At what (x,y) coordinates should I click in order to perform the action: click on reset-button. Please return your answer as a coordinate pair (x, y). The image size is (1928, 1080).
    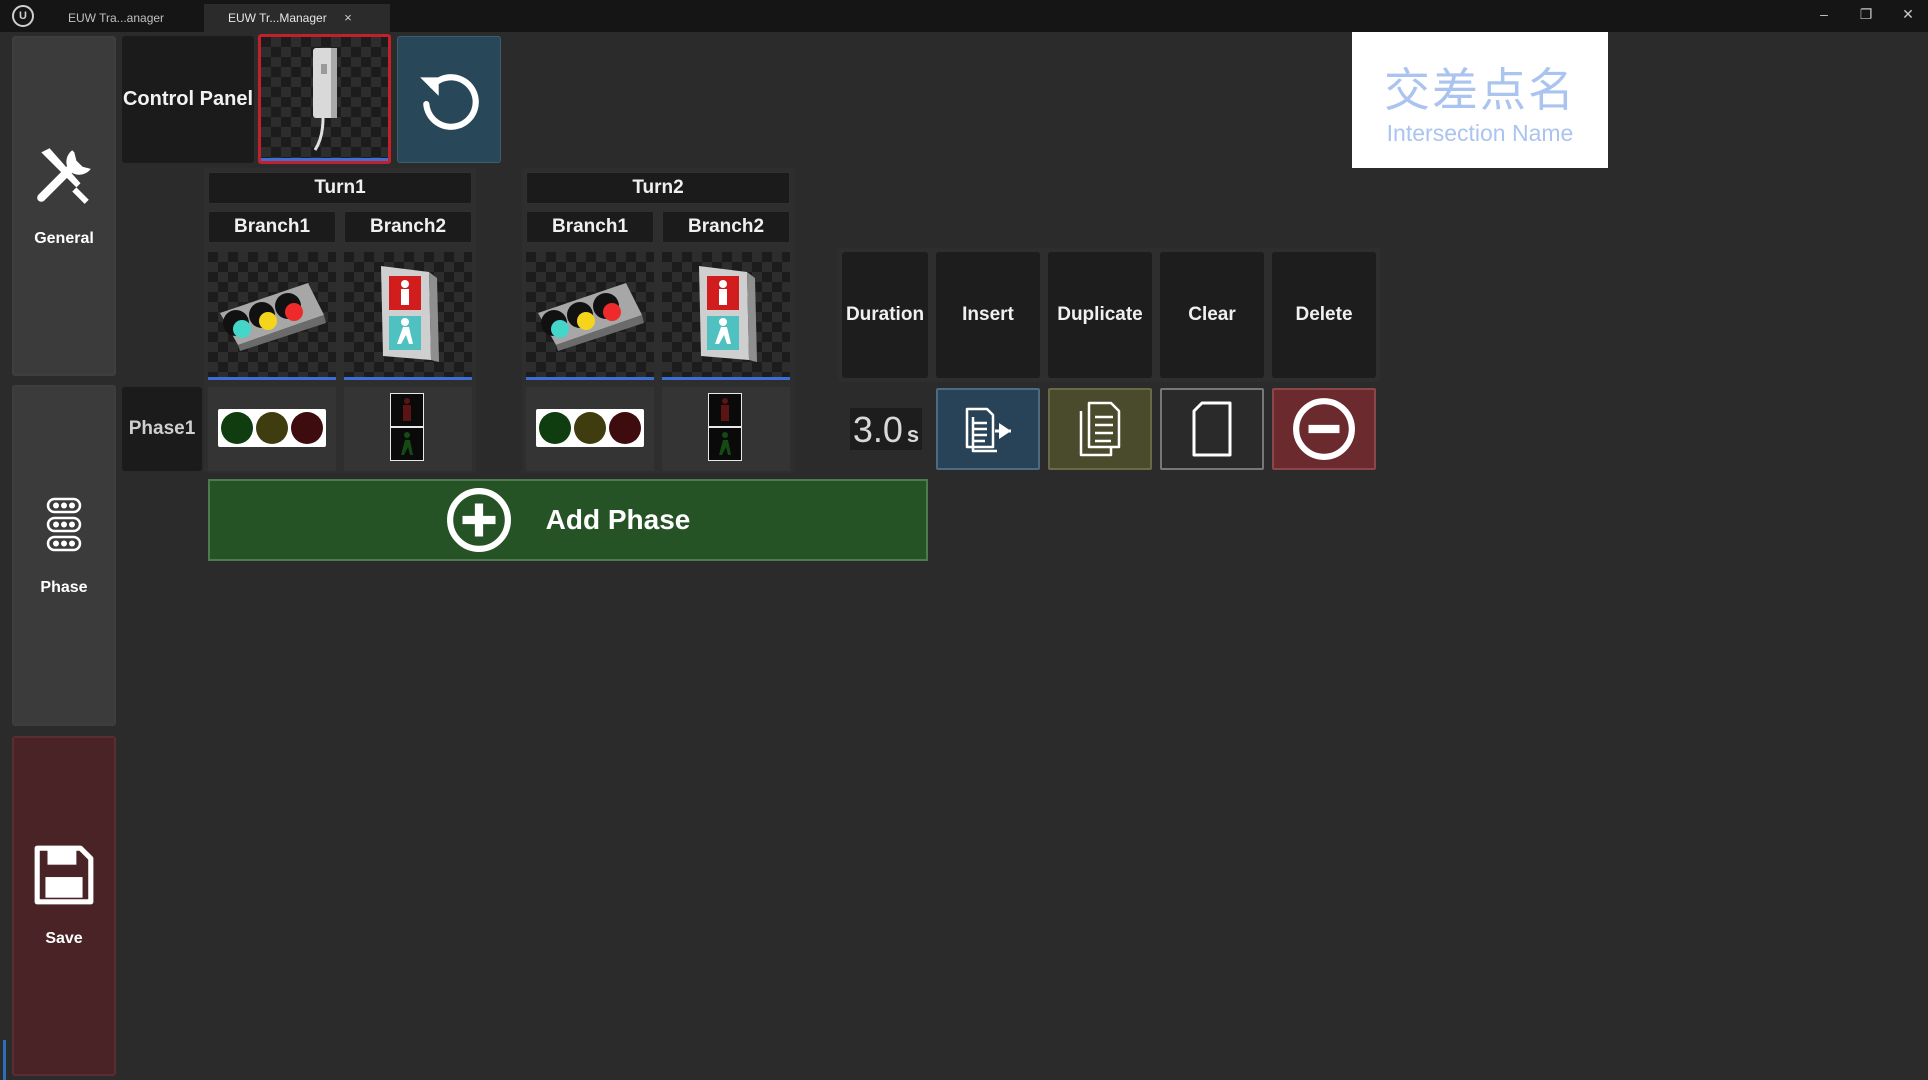
    Looking at the image, I should click on (449, 99).